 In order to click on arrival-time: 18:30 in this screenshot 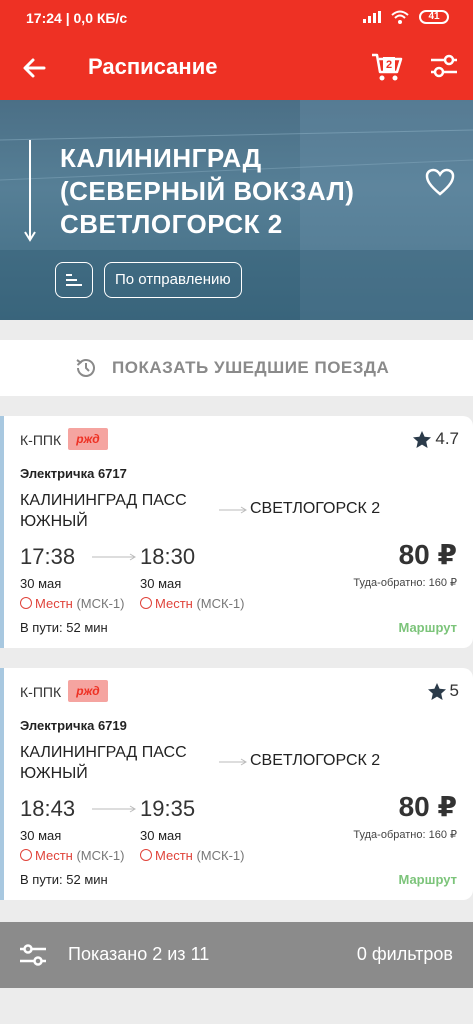, I will do `click(168, 556)`.